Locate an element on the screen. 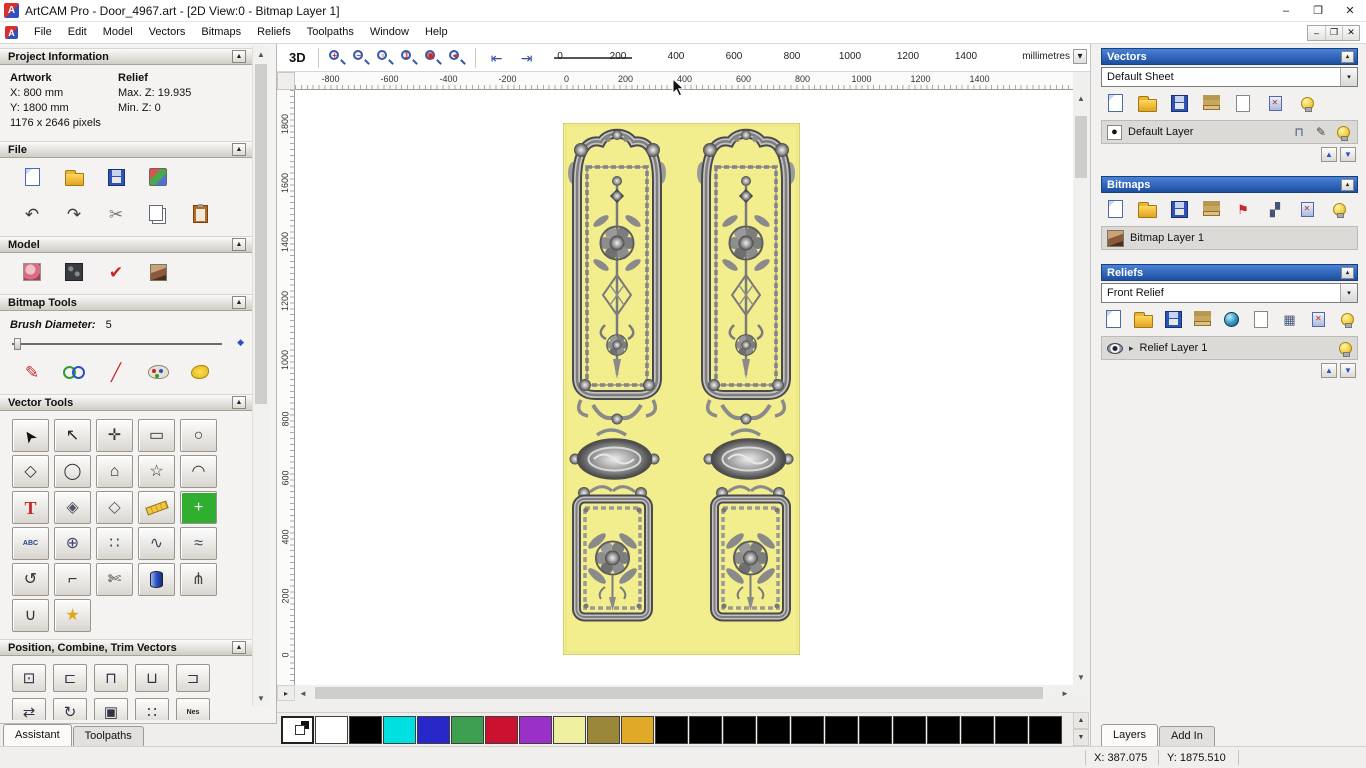 Image resolution: width=1366 pixels, height=768 pixels. new-bitmap-layer-icon is located at coordinates (1115, 209).